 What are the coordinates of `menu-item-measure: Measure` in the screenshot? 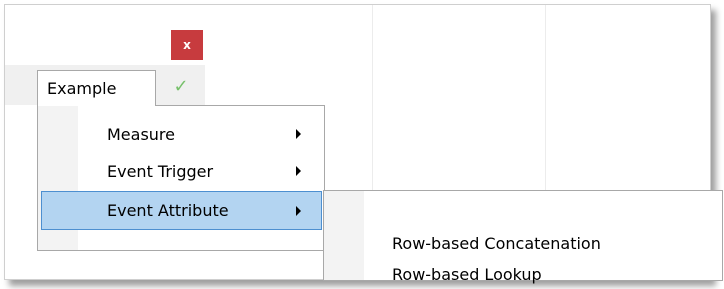 It's located at (181, 134).